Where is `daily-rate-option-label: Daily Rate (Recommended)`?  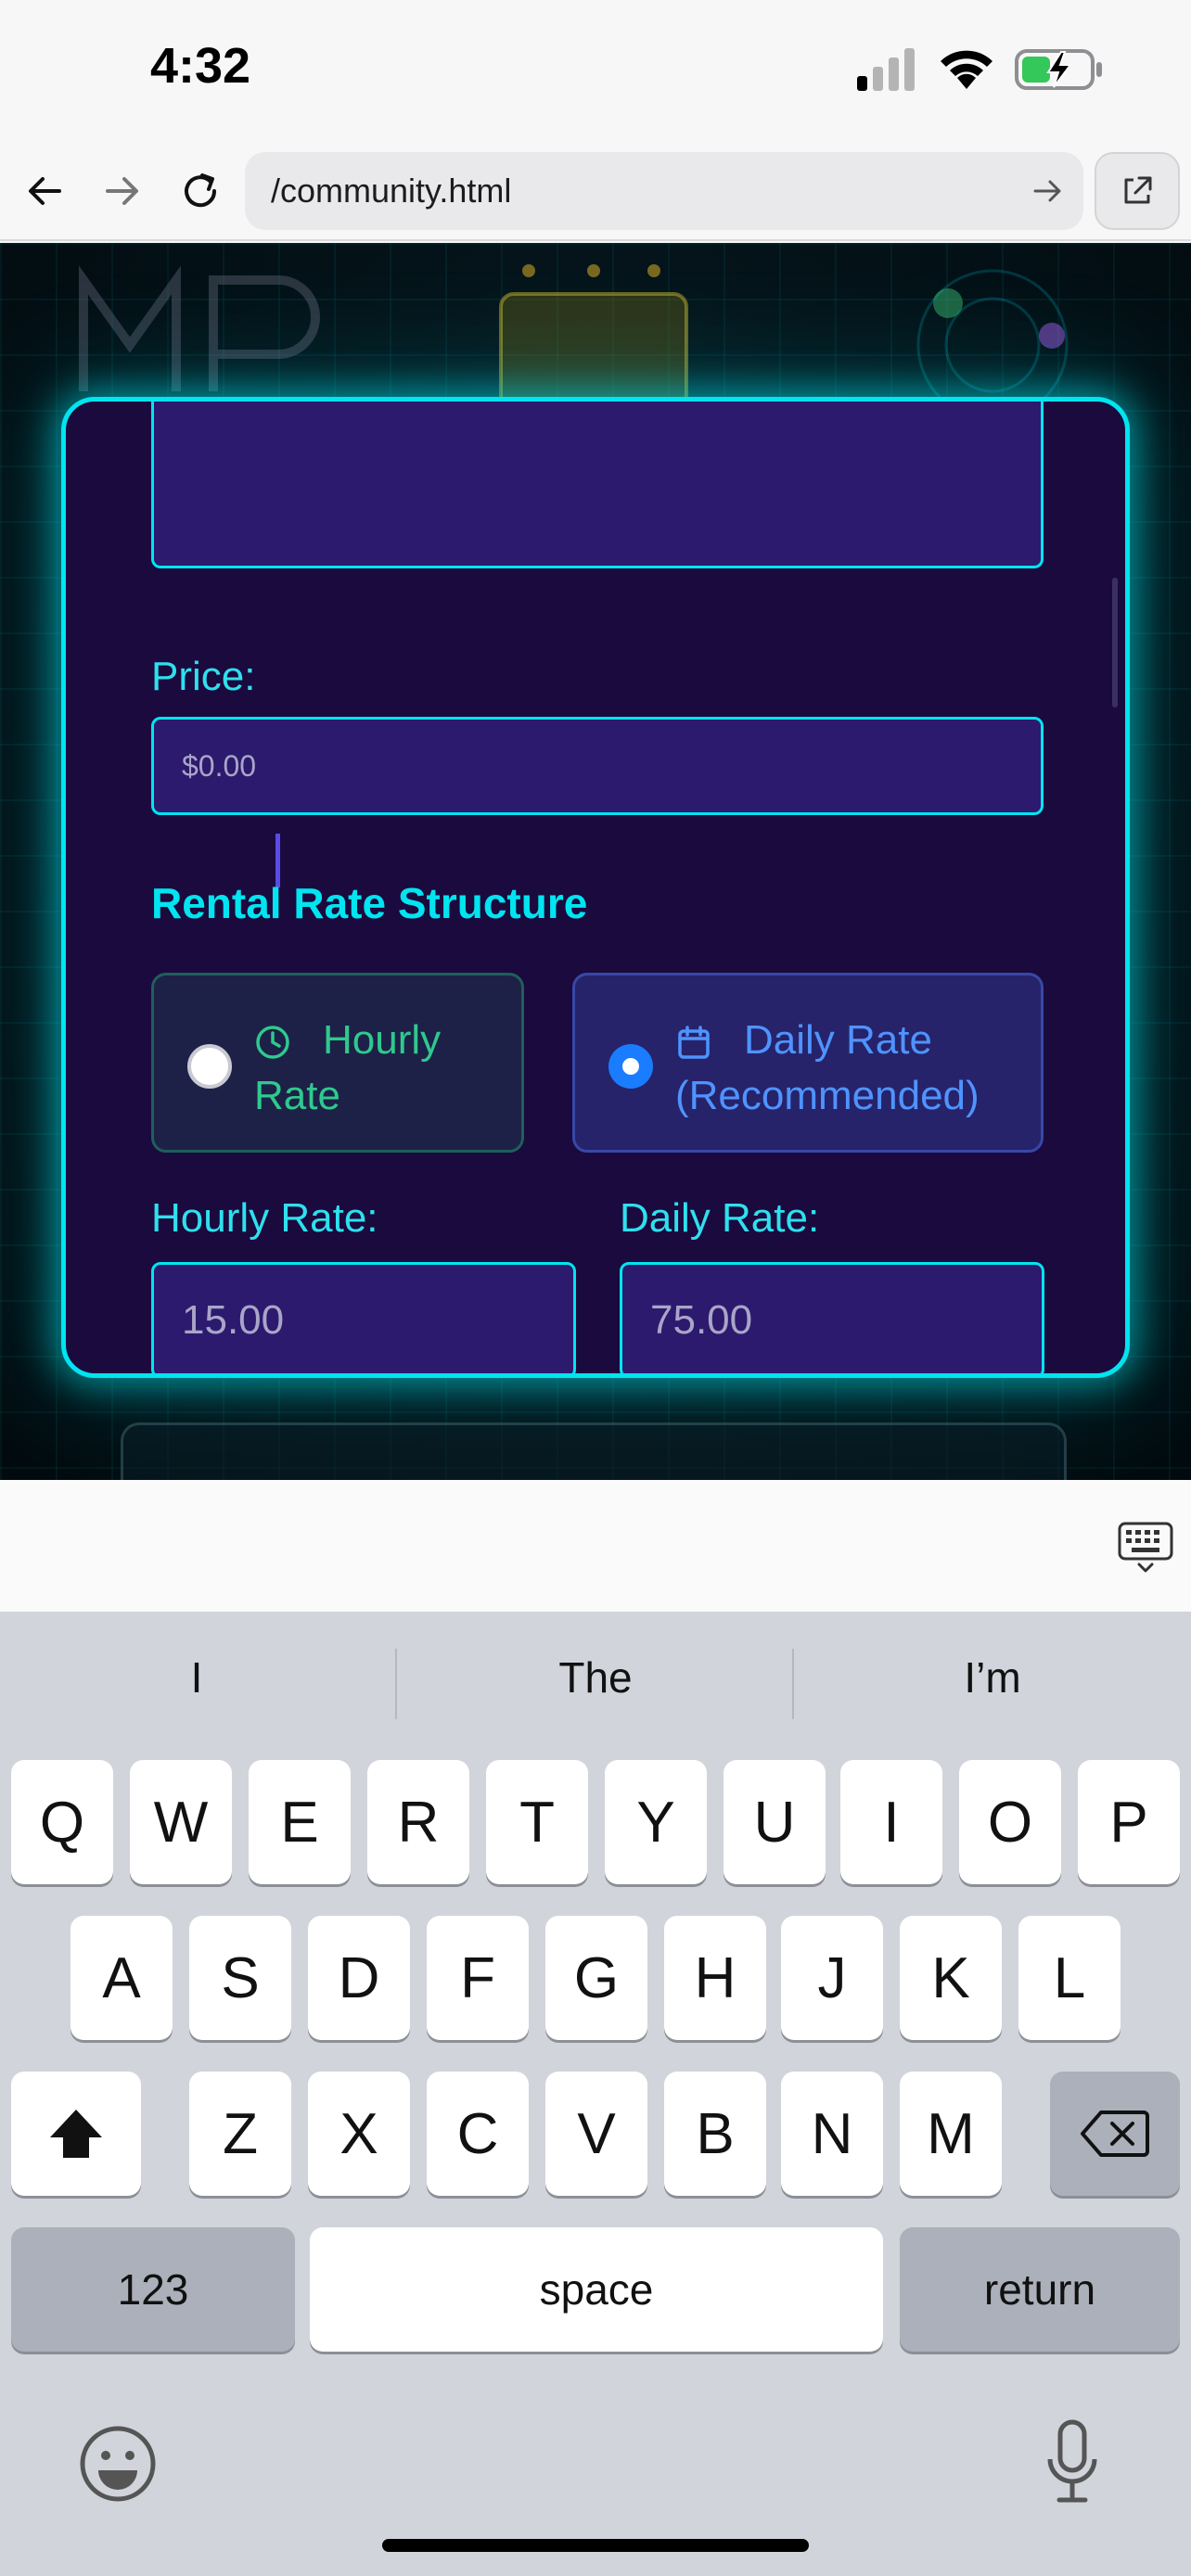
daily-rate-option-label: Daily Rate (Recommended) is located at coordinates (827, 1067).